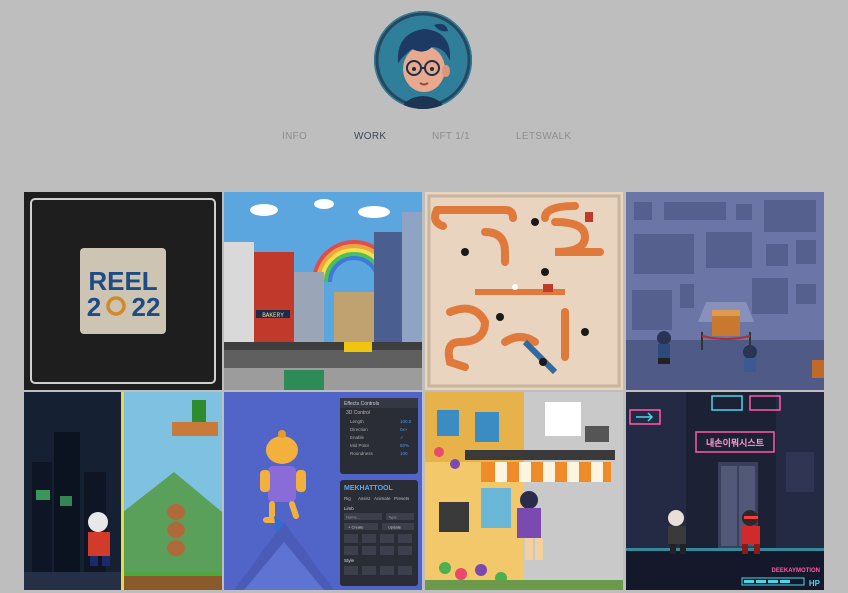 This screenshot has height=593, width=848. What do you see at coordinates (402, 498) in the screenshot?
I see `tool-menu-3: Presets` at bounding box center [402, 498].